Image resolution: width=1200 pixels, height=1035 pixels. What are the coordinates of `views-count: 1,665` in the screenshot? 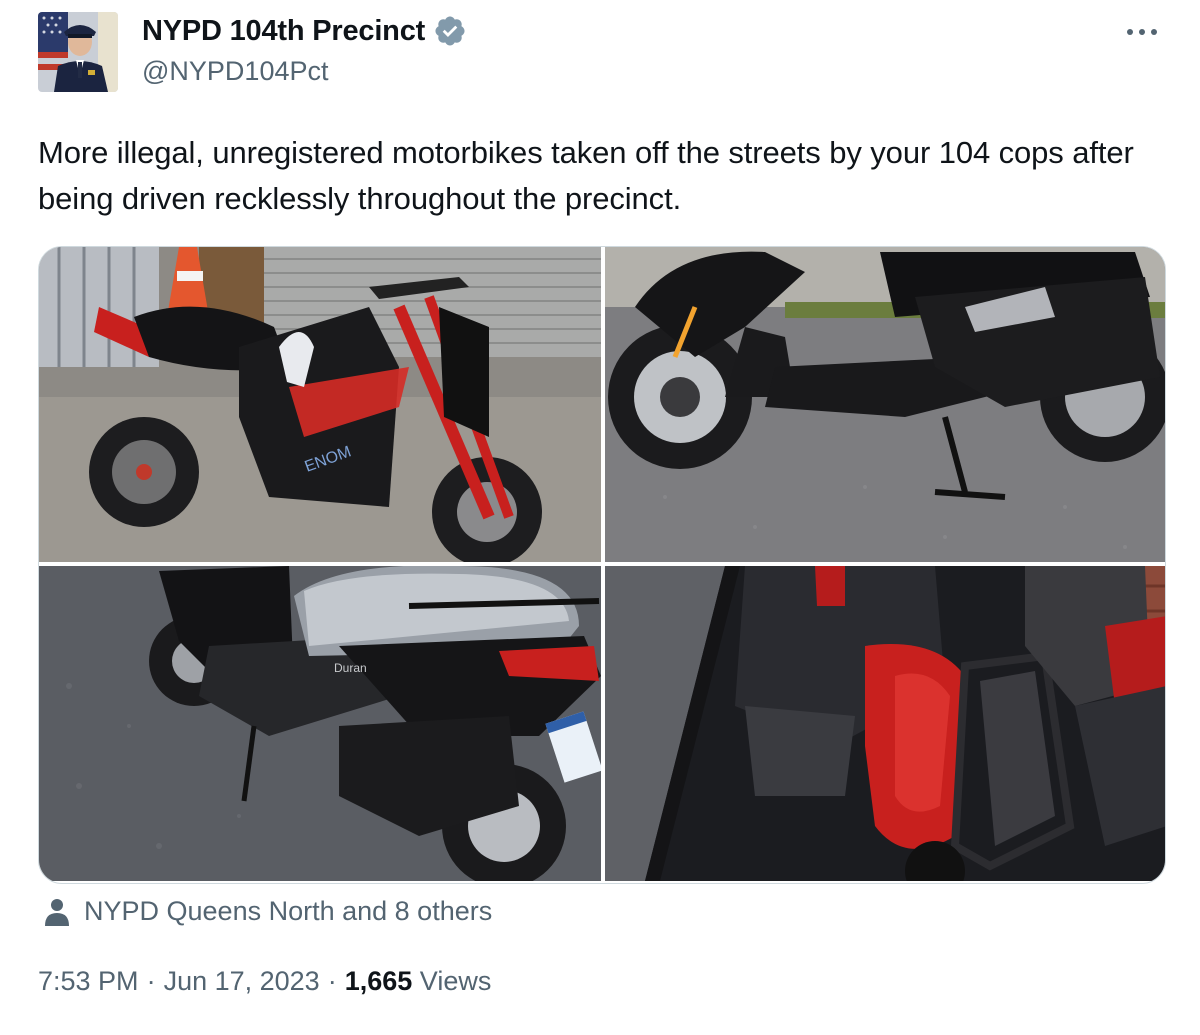 It's located at (378, 981).